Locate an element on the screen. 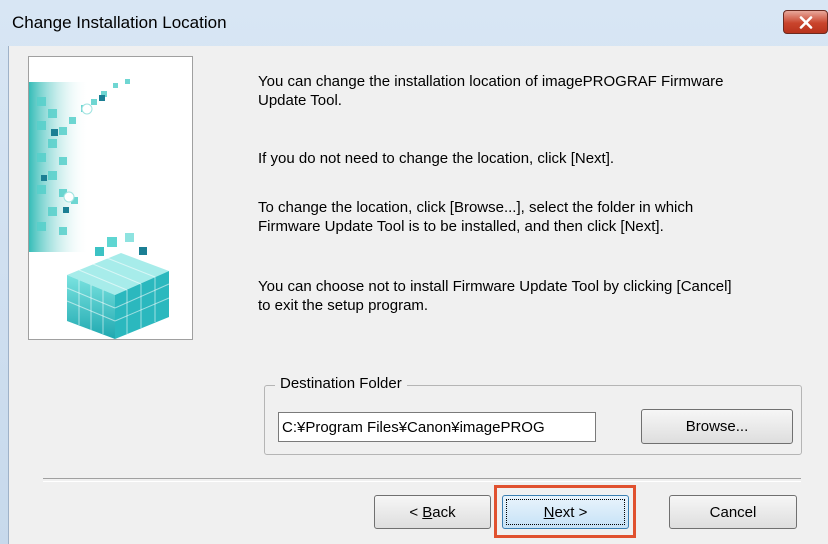 This screenshot has width=828, height=544. cancel-button-label: Cancel is located at coordinates (733, 512).